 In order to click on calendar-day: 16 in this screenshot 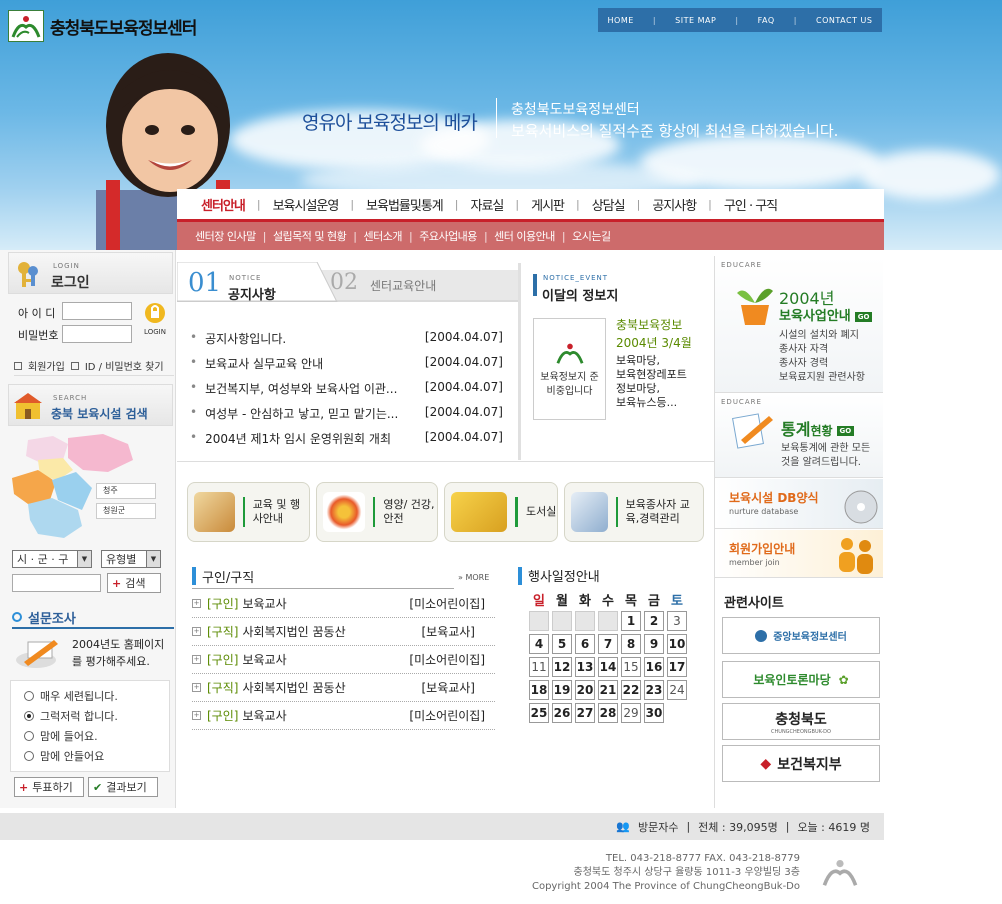, I will do `click(654, 667)`.